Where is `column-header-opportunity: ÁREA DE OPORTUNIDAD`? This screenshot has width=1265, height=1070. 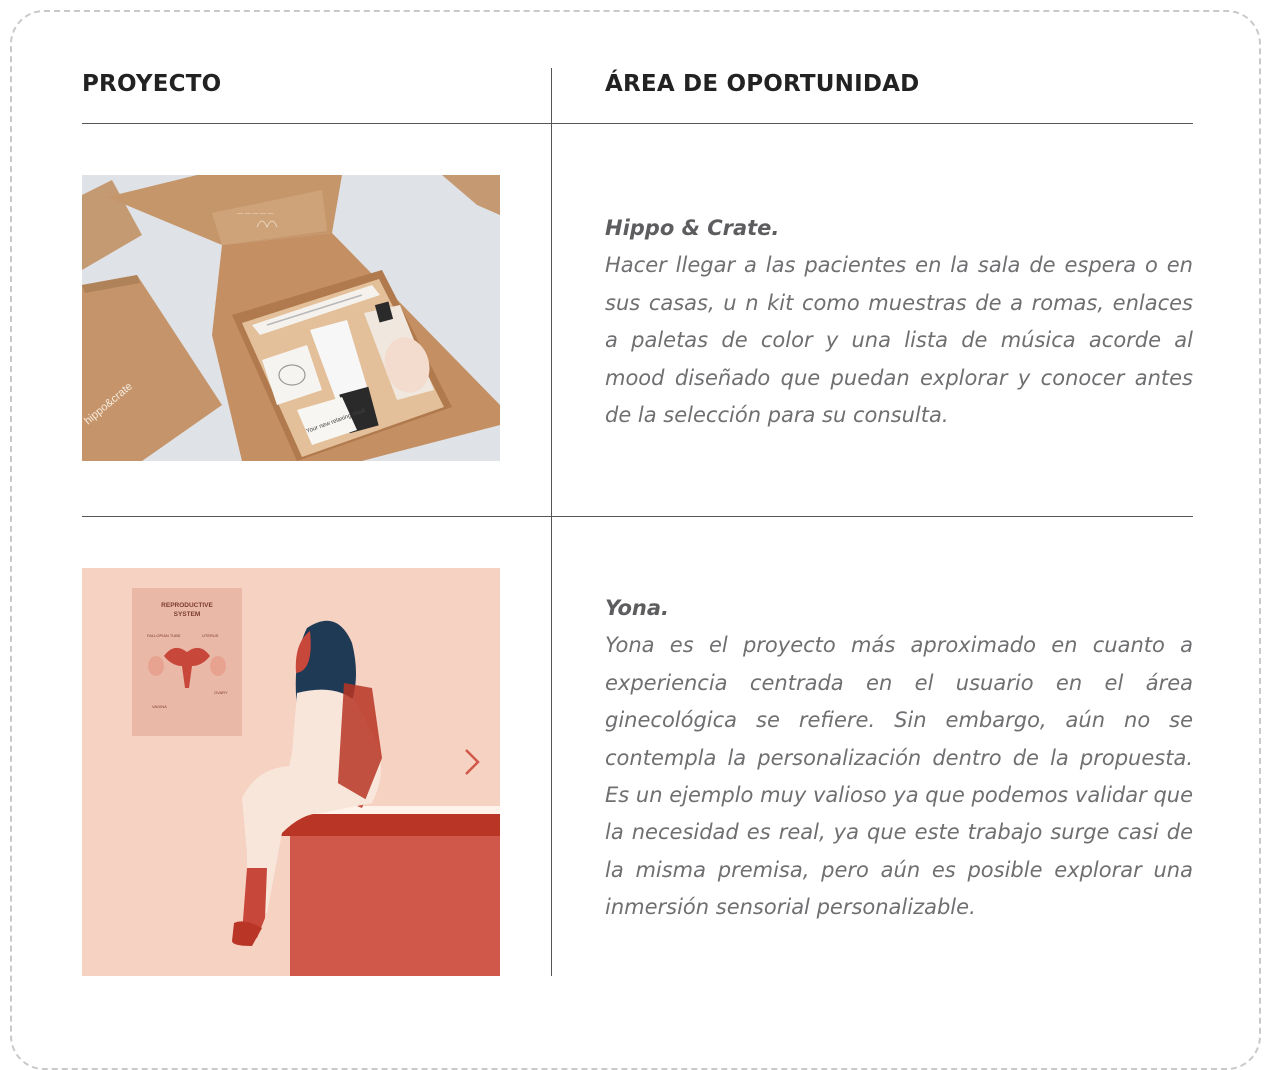
column-header-opportunity: ÁREA DE OPORTUNIDAD is located at coordinates (762, 84).